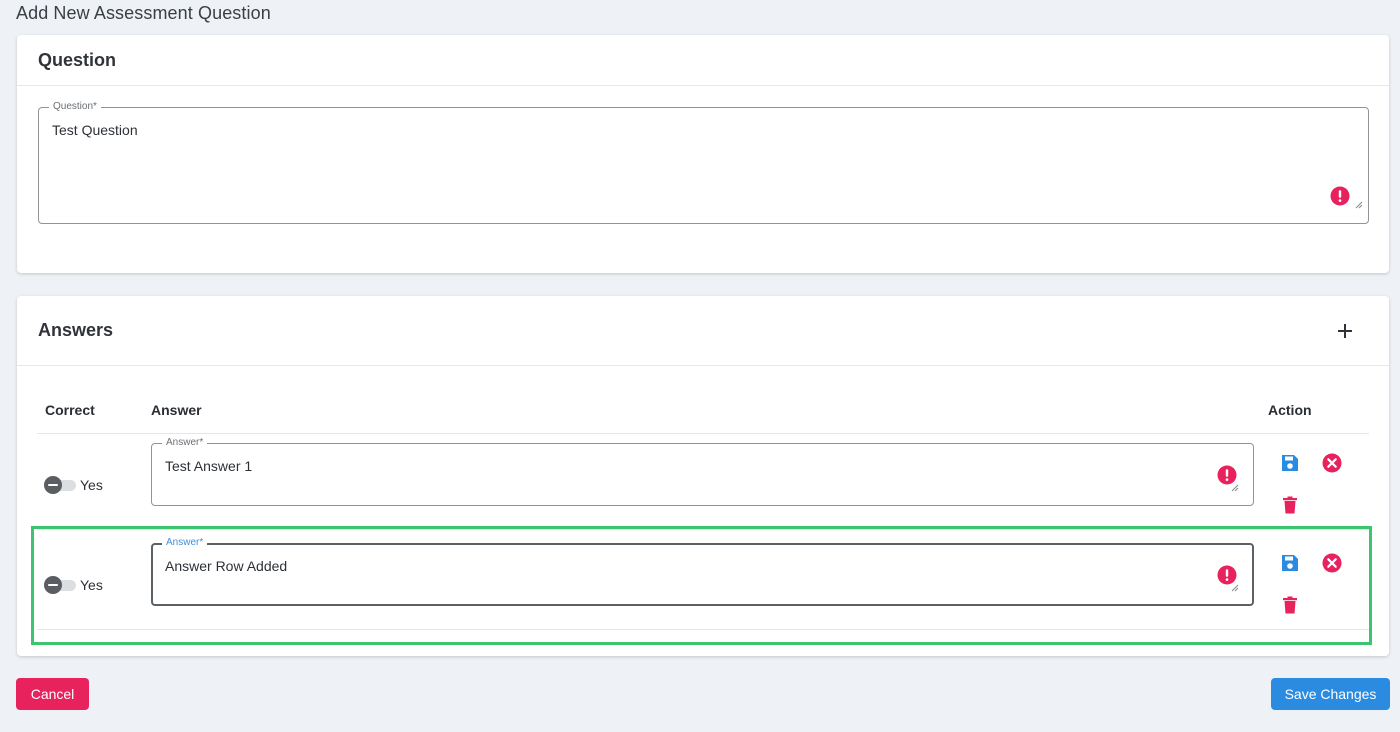  I want to click on answer-field-value: Test Answer 1, so click(208, 466).